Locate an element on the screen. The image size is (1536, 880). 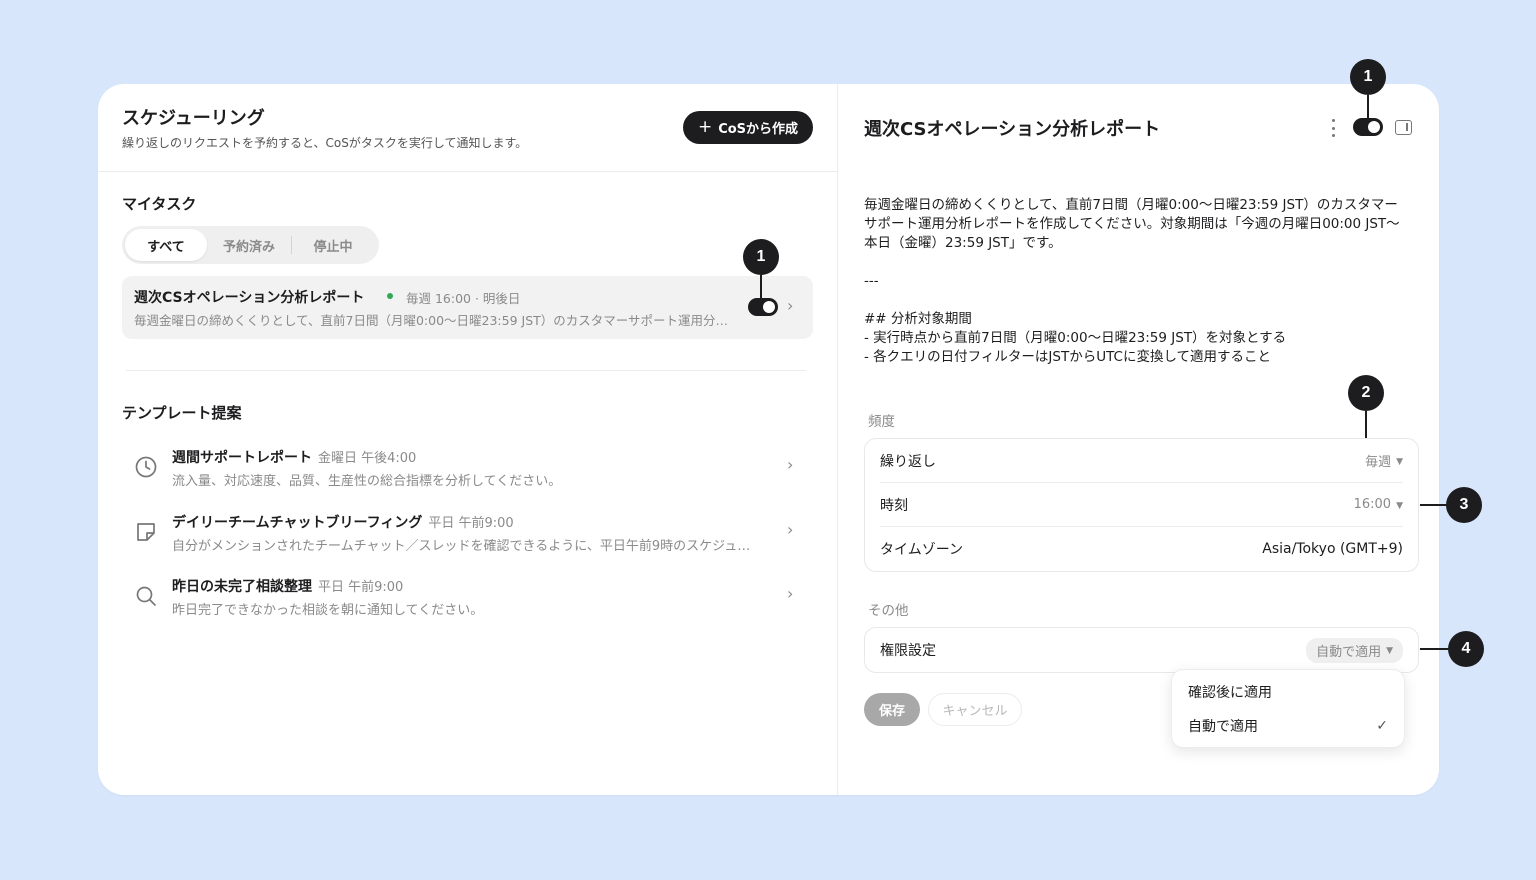
template-name: 週間サポートレポート 金曜日 午後4:00 is located at coordinates (294, 458).